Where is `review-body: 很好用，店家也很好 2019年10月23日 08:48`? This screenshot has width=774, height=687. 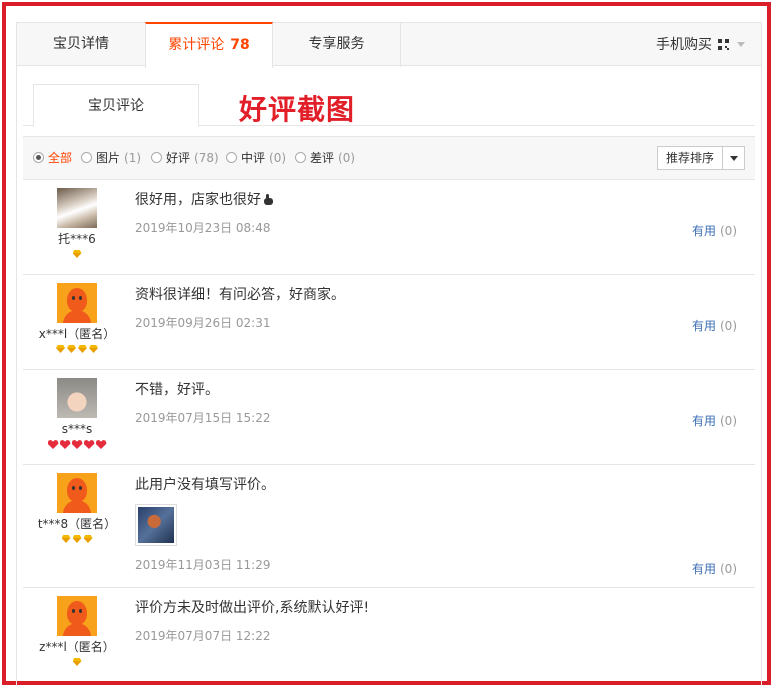
review-body: 很好用，店家也很好 2019年10月23日 08:48 is located at coordinates (435, 208).